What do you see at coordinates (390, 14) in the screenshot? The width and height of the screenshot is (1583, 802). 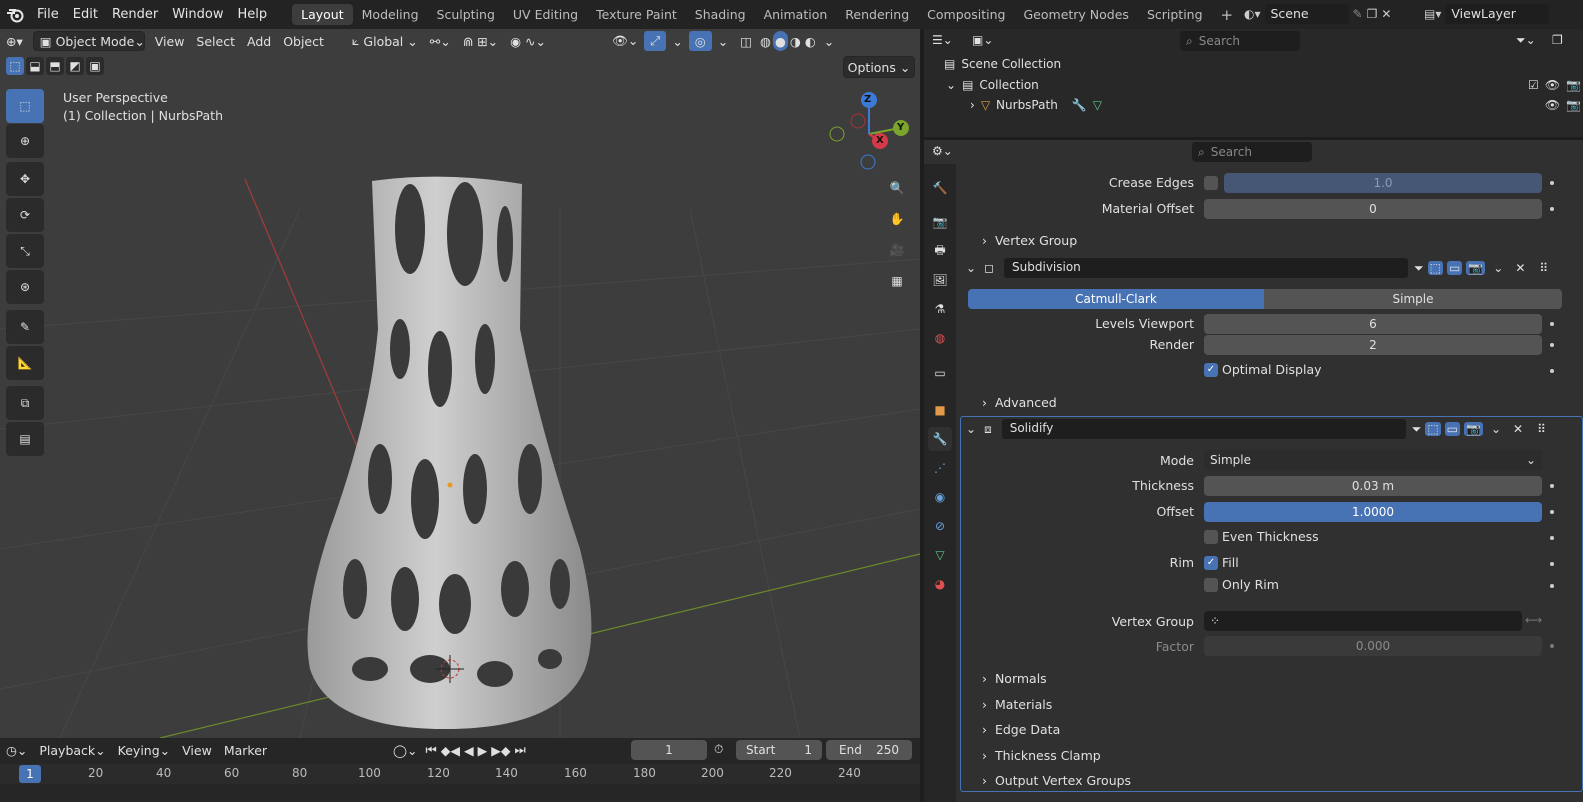 I see `tab-modeling: Modeling` at bounding box center [390, 14].